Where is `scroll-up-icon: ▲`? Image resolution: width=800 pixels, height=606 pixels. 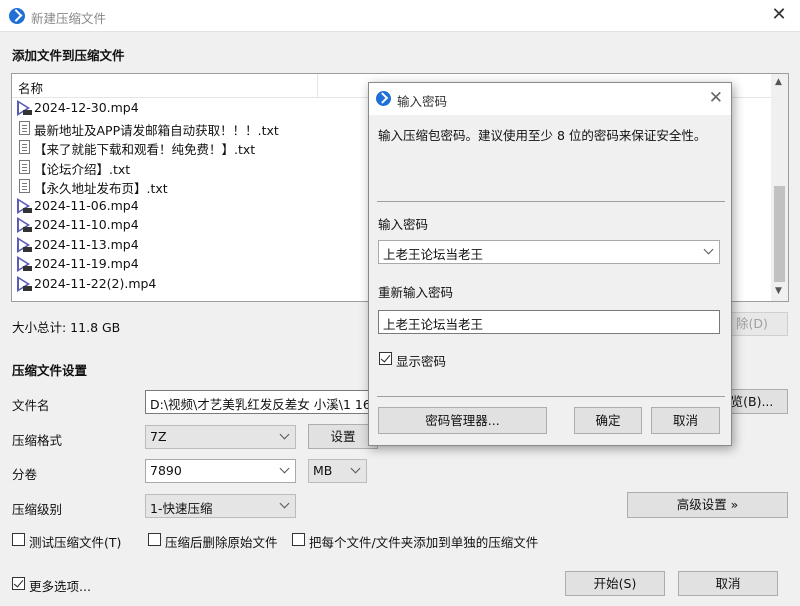 scroll-up-icon: ▲ is located at coordinates (778, 82).